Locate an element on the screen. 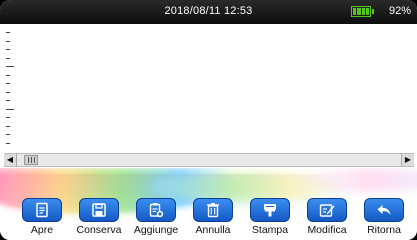 This screenshot has height=240, width=417. cancel-button: Annulla is located at coordinates (213, 218).